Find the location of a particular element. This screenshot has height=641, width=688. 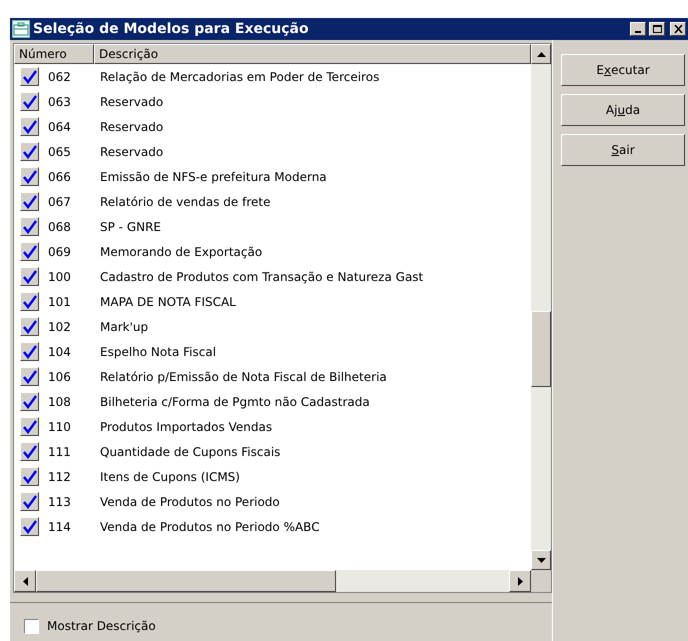

scroll-up-button is located at coordinates (541, 54).